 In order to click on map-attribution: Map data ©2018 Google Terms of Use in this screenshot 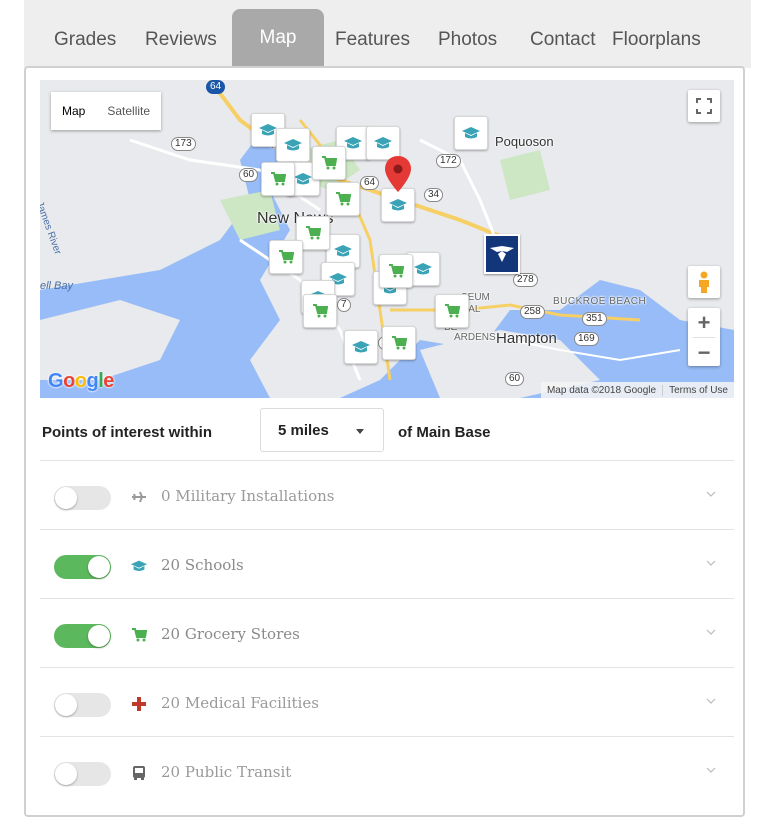, I will do `click(637, 390)`.